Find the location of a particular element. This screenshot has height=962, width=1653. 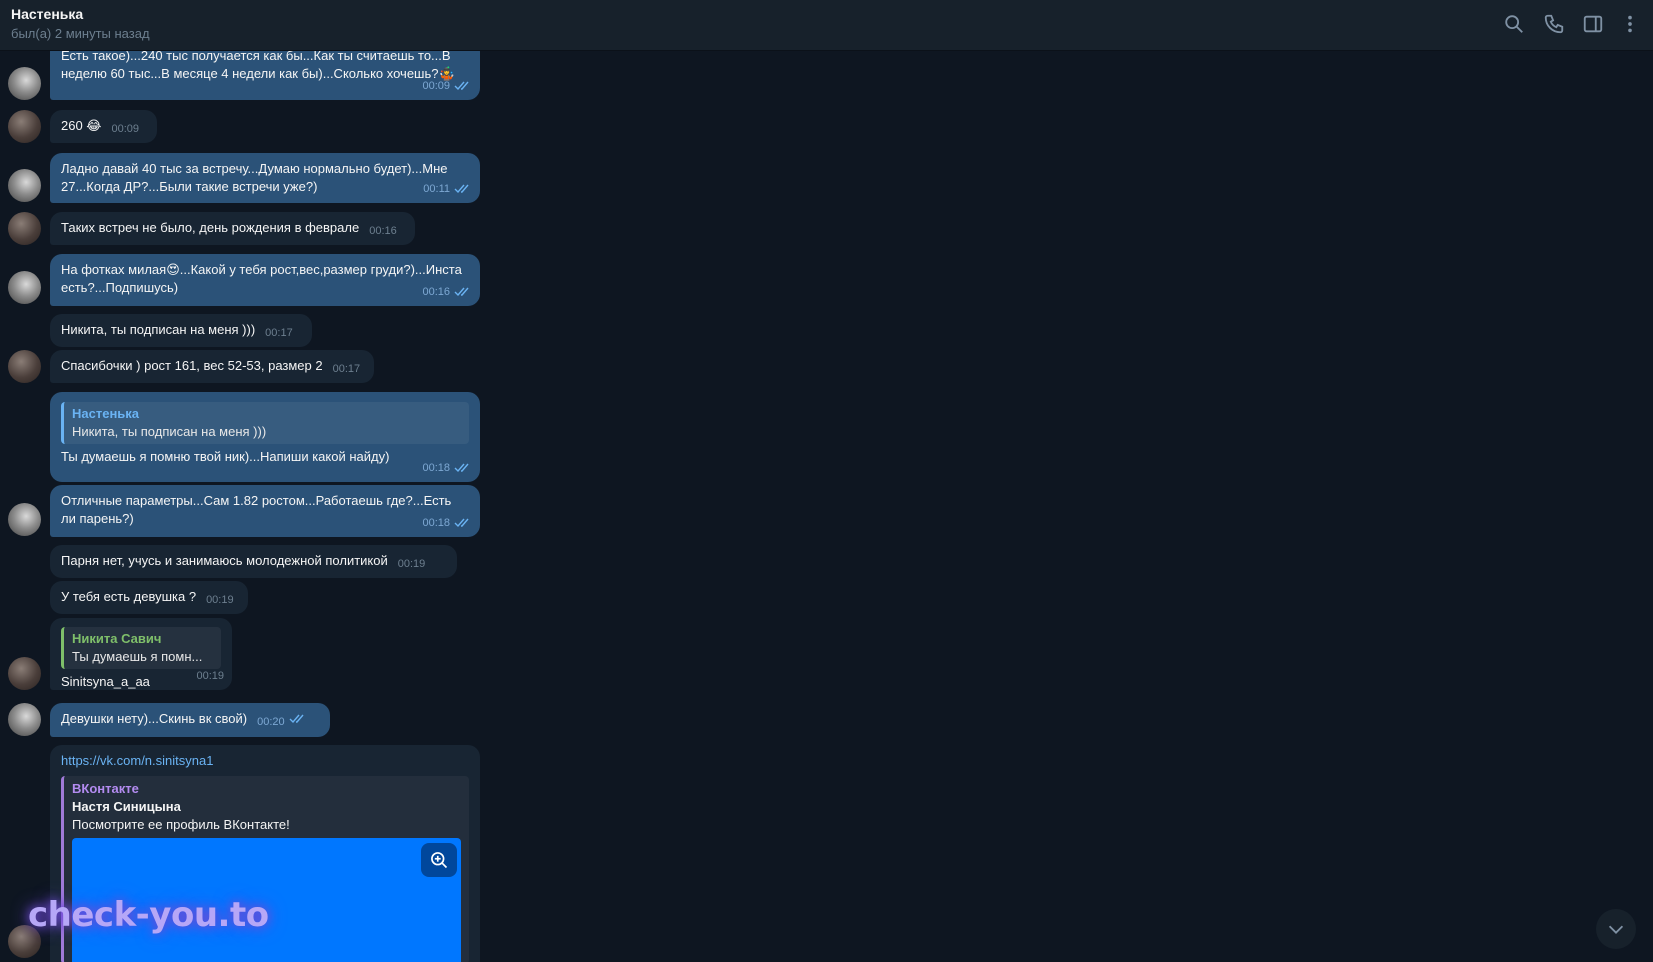

message-meta: 00:16 is located at coordinates (447, 292).